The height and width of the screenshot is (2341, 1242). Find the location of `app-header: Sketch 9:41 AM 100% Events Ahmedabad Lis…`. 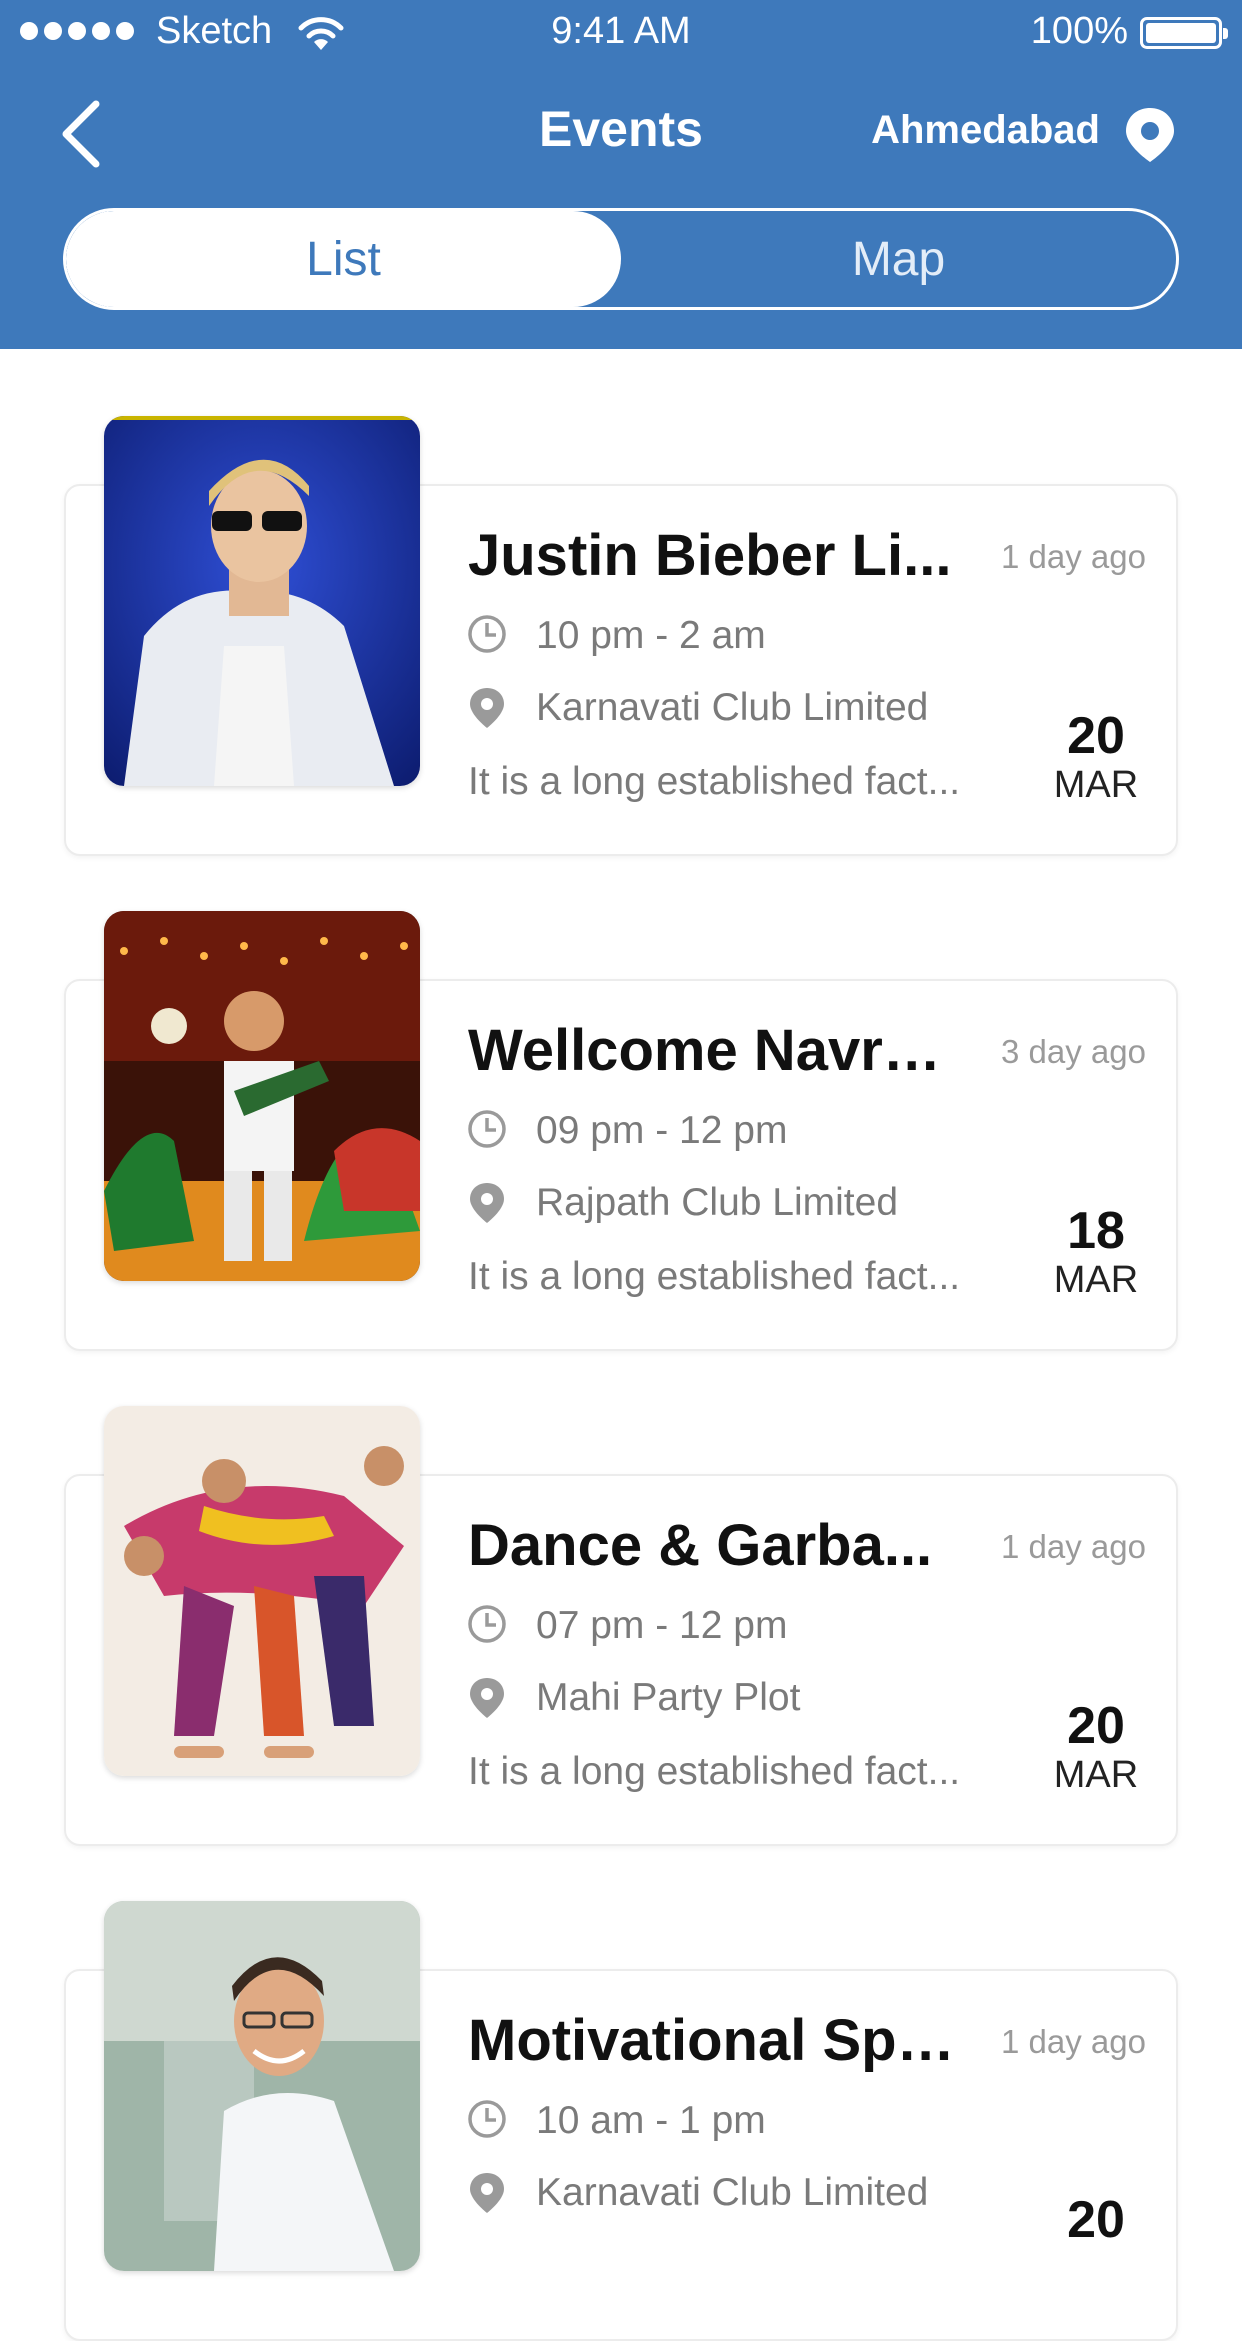

app-header: Sketch 9:41 AM 100% Events Ahmedabad Lis… is located at coordinates (621, 174).